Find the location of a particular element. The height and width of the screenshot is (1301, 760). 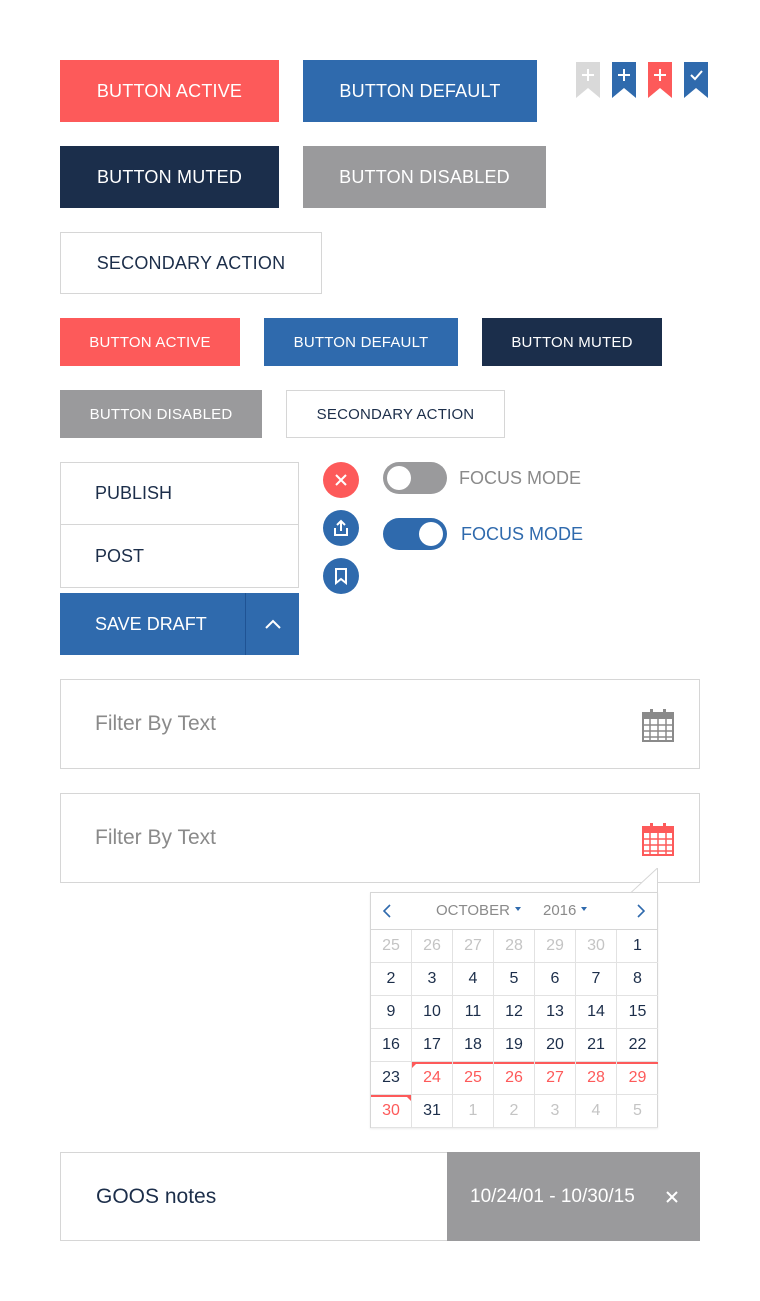

day-cell: 25 is located at coordinates (391, 946).